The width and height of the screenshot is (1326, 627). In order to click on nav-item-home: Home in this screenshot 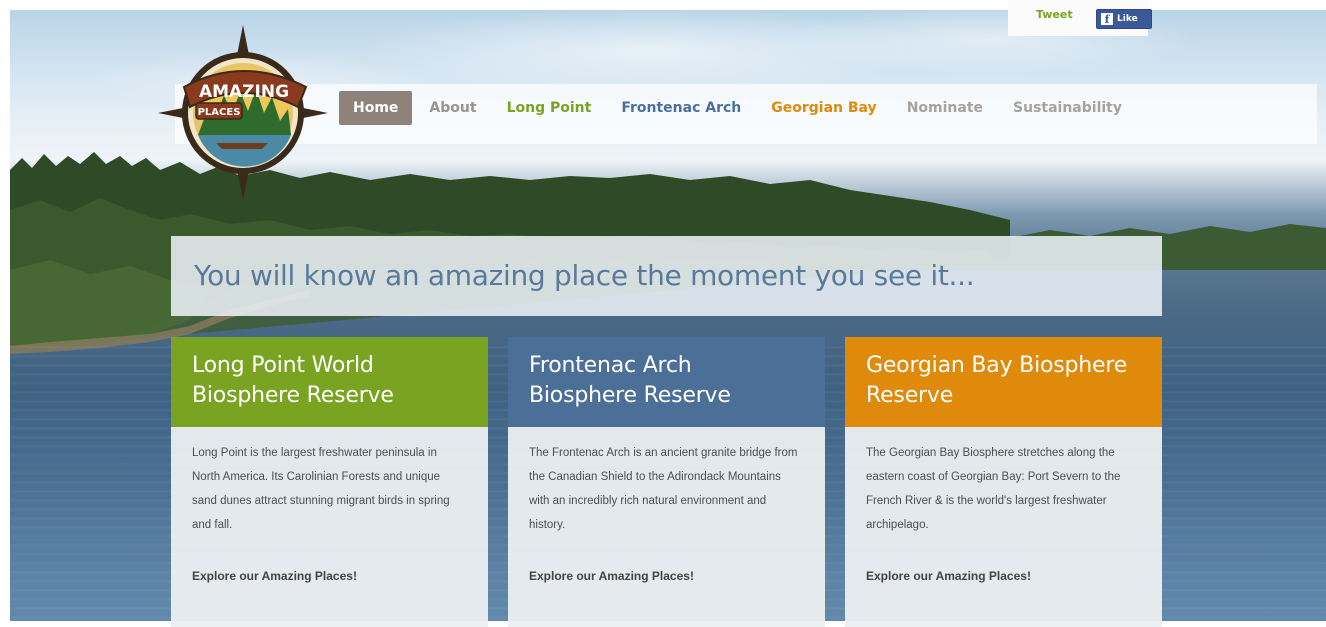, I will do `click(376, 108)`.